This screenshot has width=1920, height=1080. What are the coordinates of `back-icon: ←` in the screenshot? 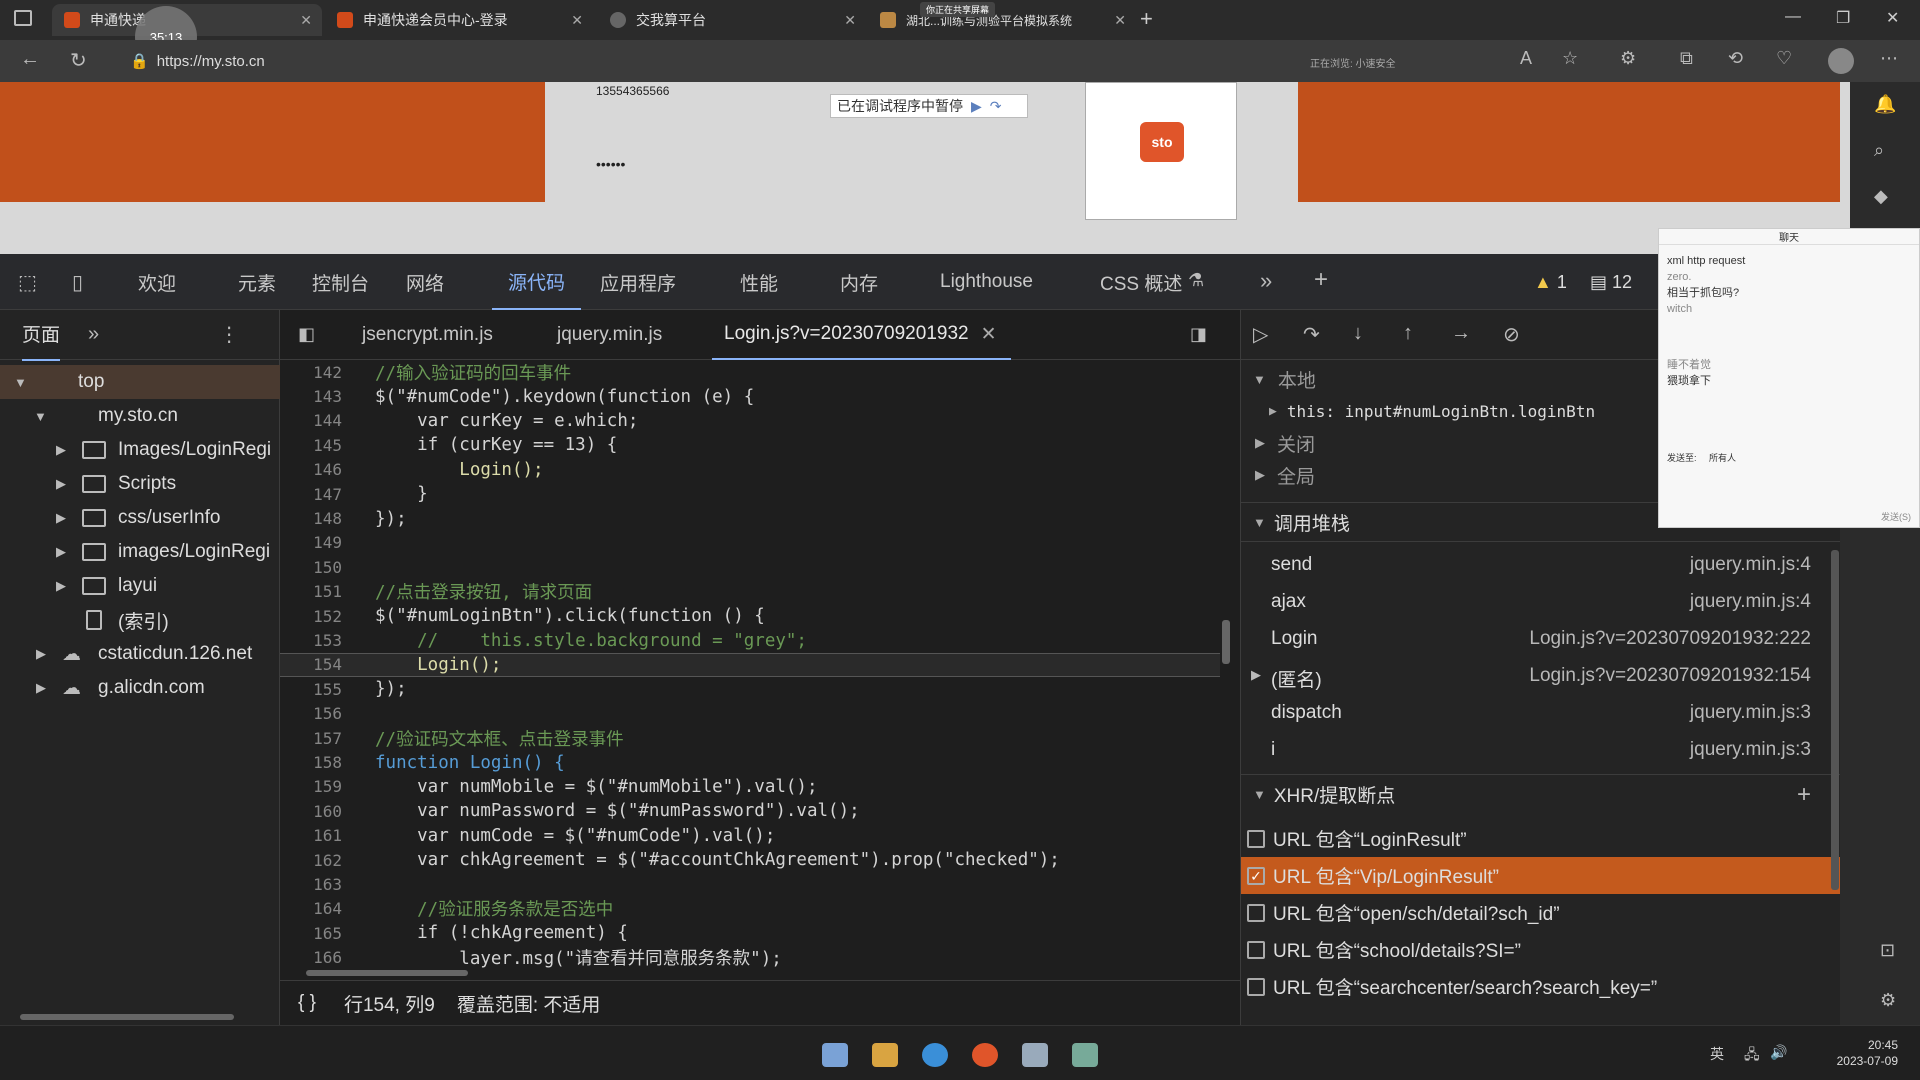 It's located at (30, 59).